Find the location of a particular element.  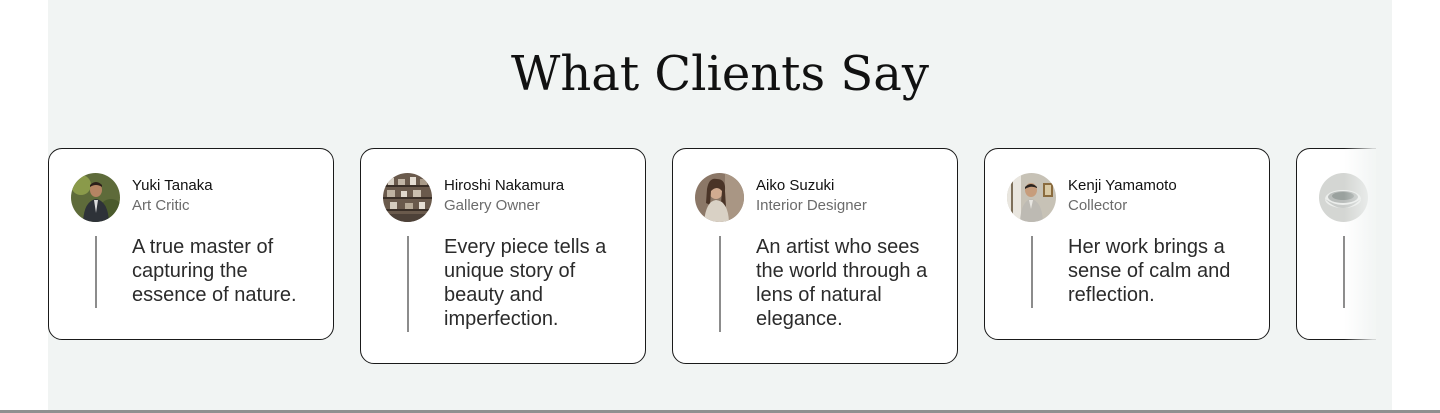

pottery-shelves-icon is located at coordinates (407, 197).